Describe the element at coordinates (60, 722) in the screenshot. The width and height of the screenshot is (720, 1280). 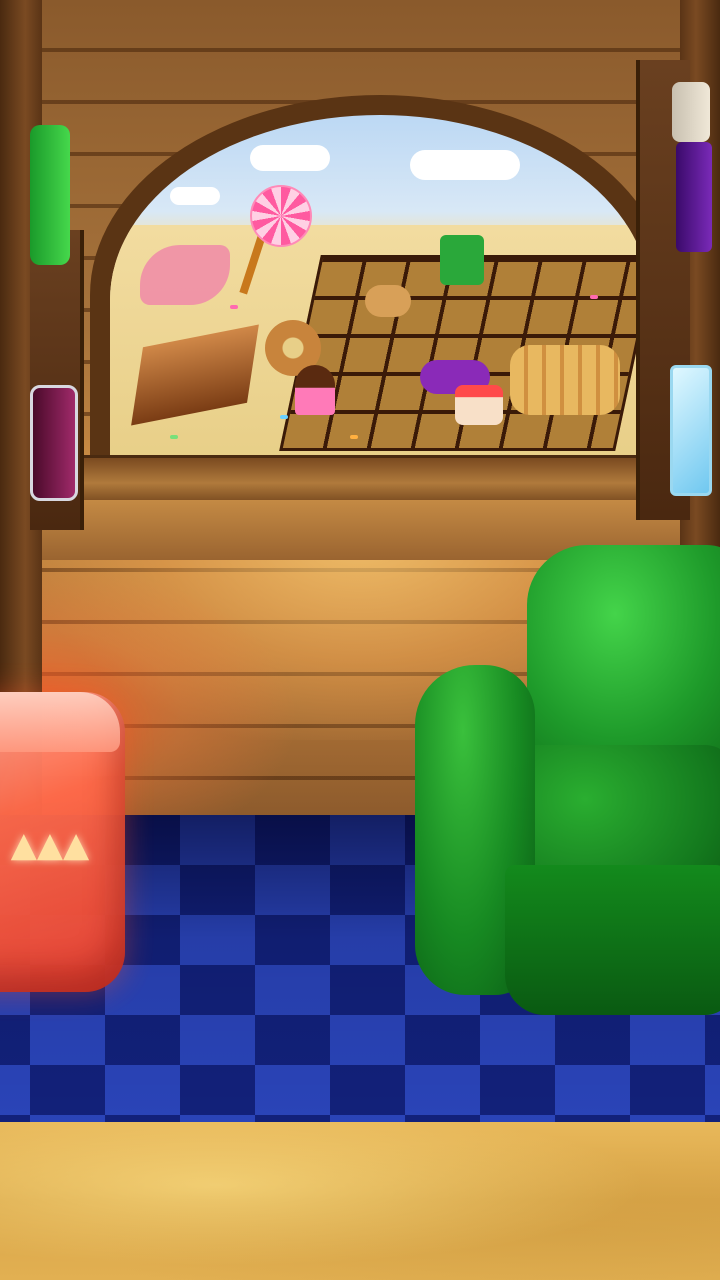
I see `jelly-cube-top` at that location.